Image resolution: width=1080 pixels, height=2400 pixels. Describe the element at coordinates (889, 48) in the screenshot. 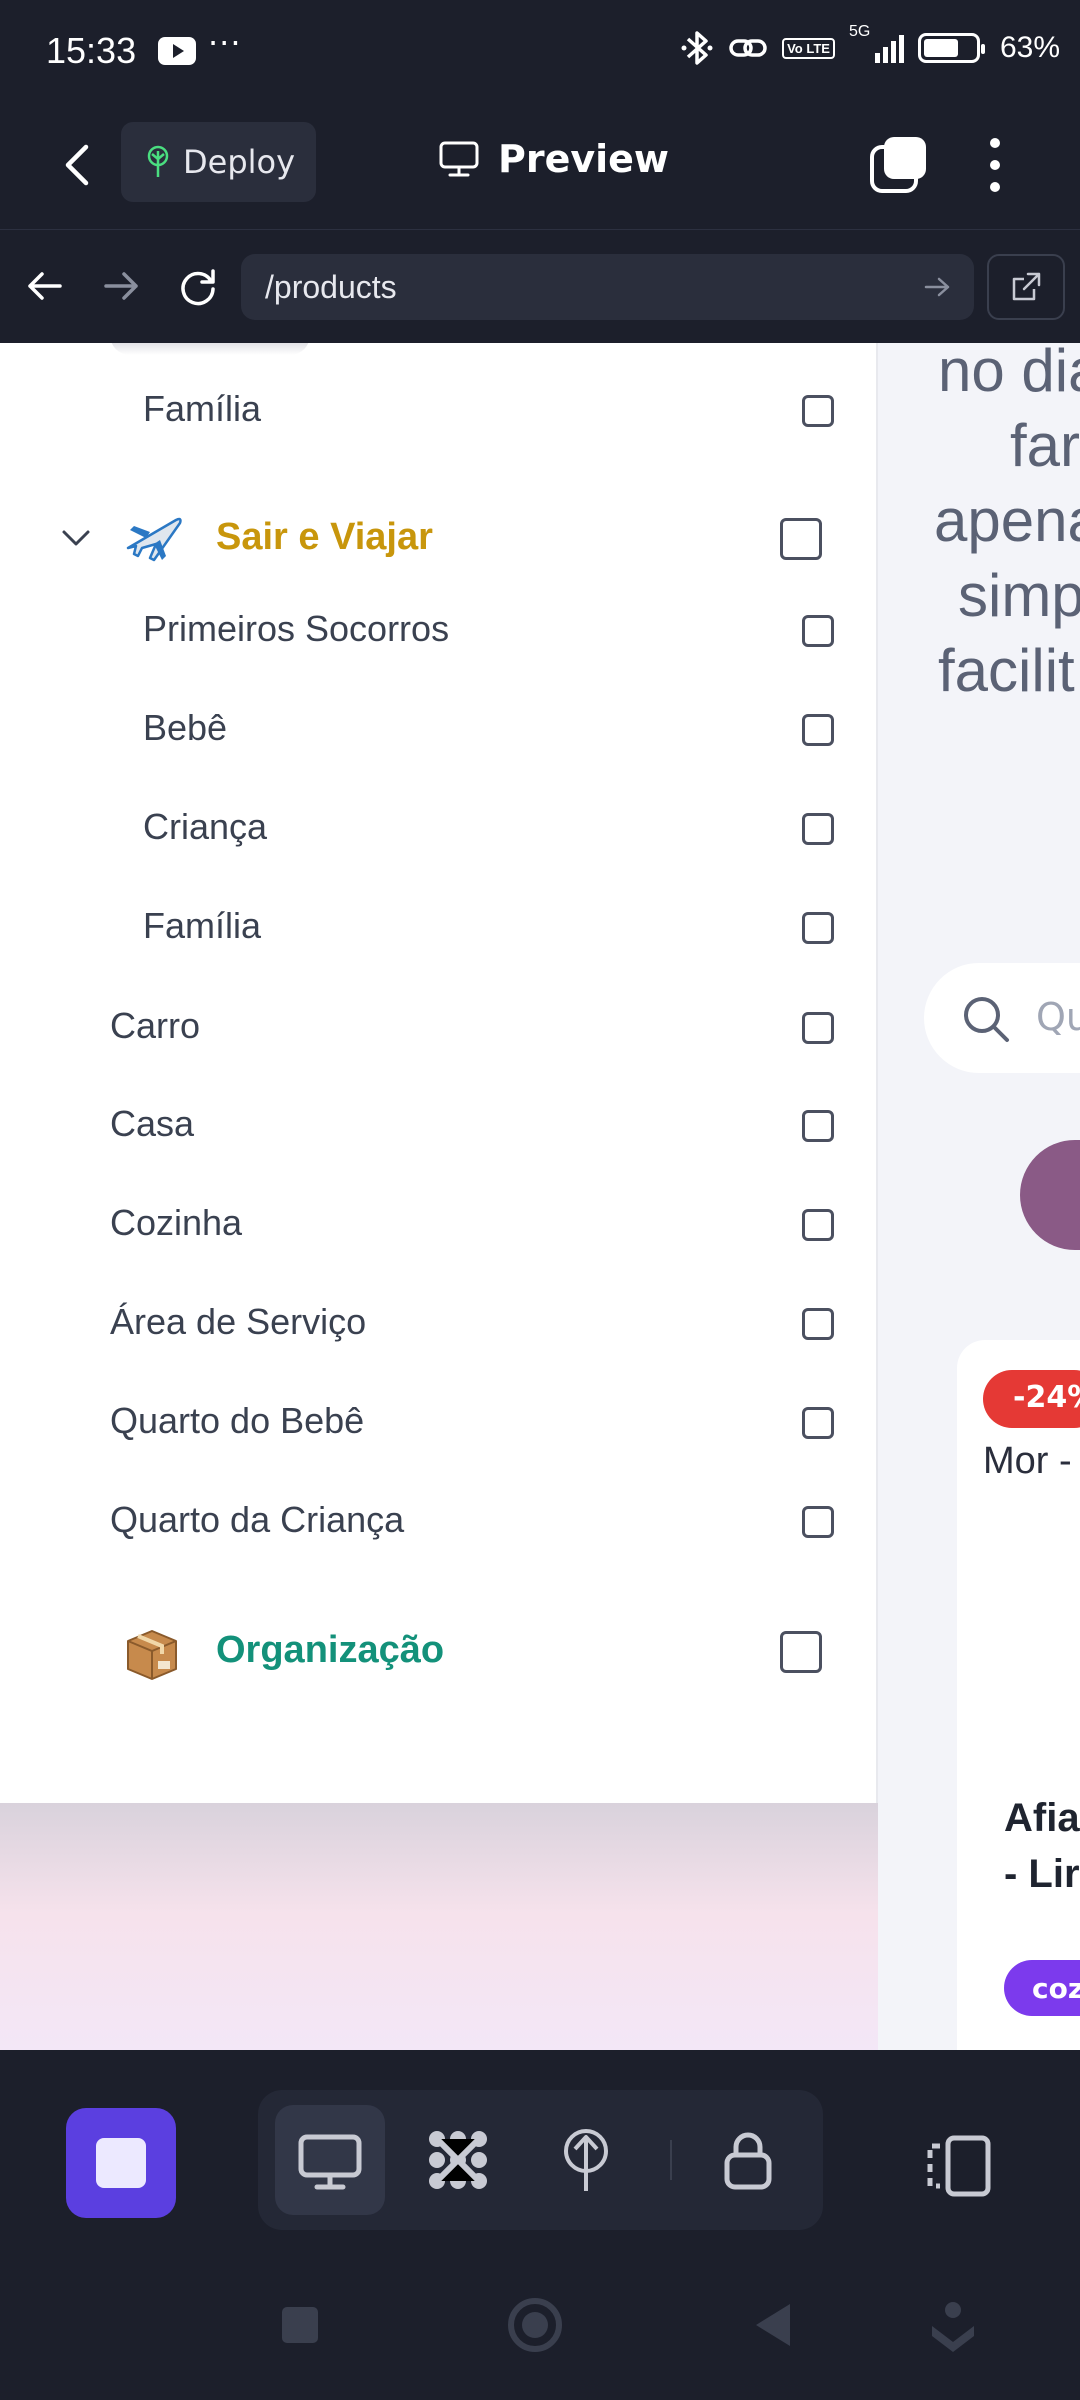

I see `signal-icon` at that location.